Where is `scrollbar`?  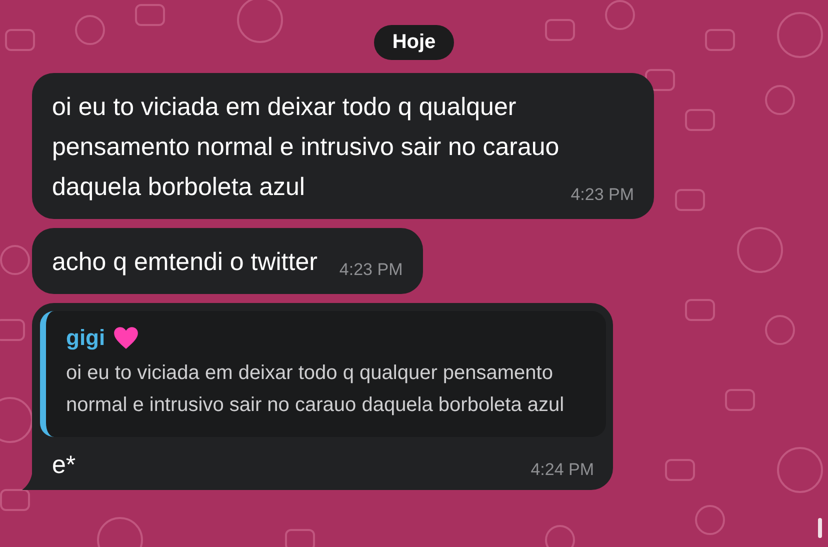 scrollbar is located at coordinates (820, 528).